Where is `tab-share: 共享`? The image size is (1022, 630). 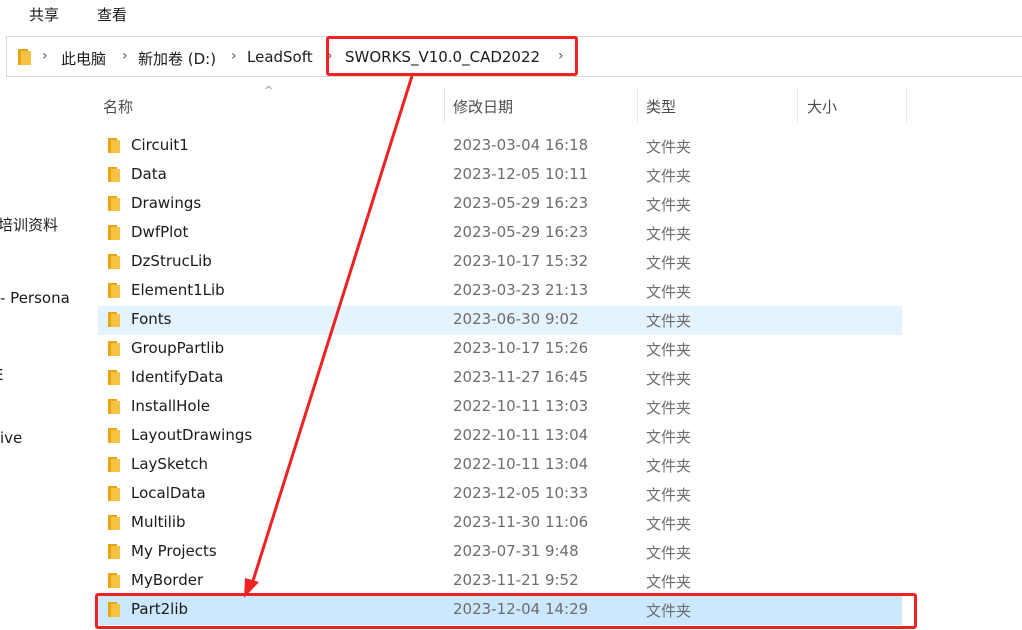 tab-share: 共享 is located at coordinates (44, 14).